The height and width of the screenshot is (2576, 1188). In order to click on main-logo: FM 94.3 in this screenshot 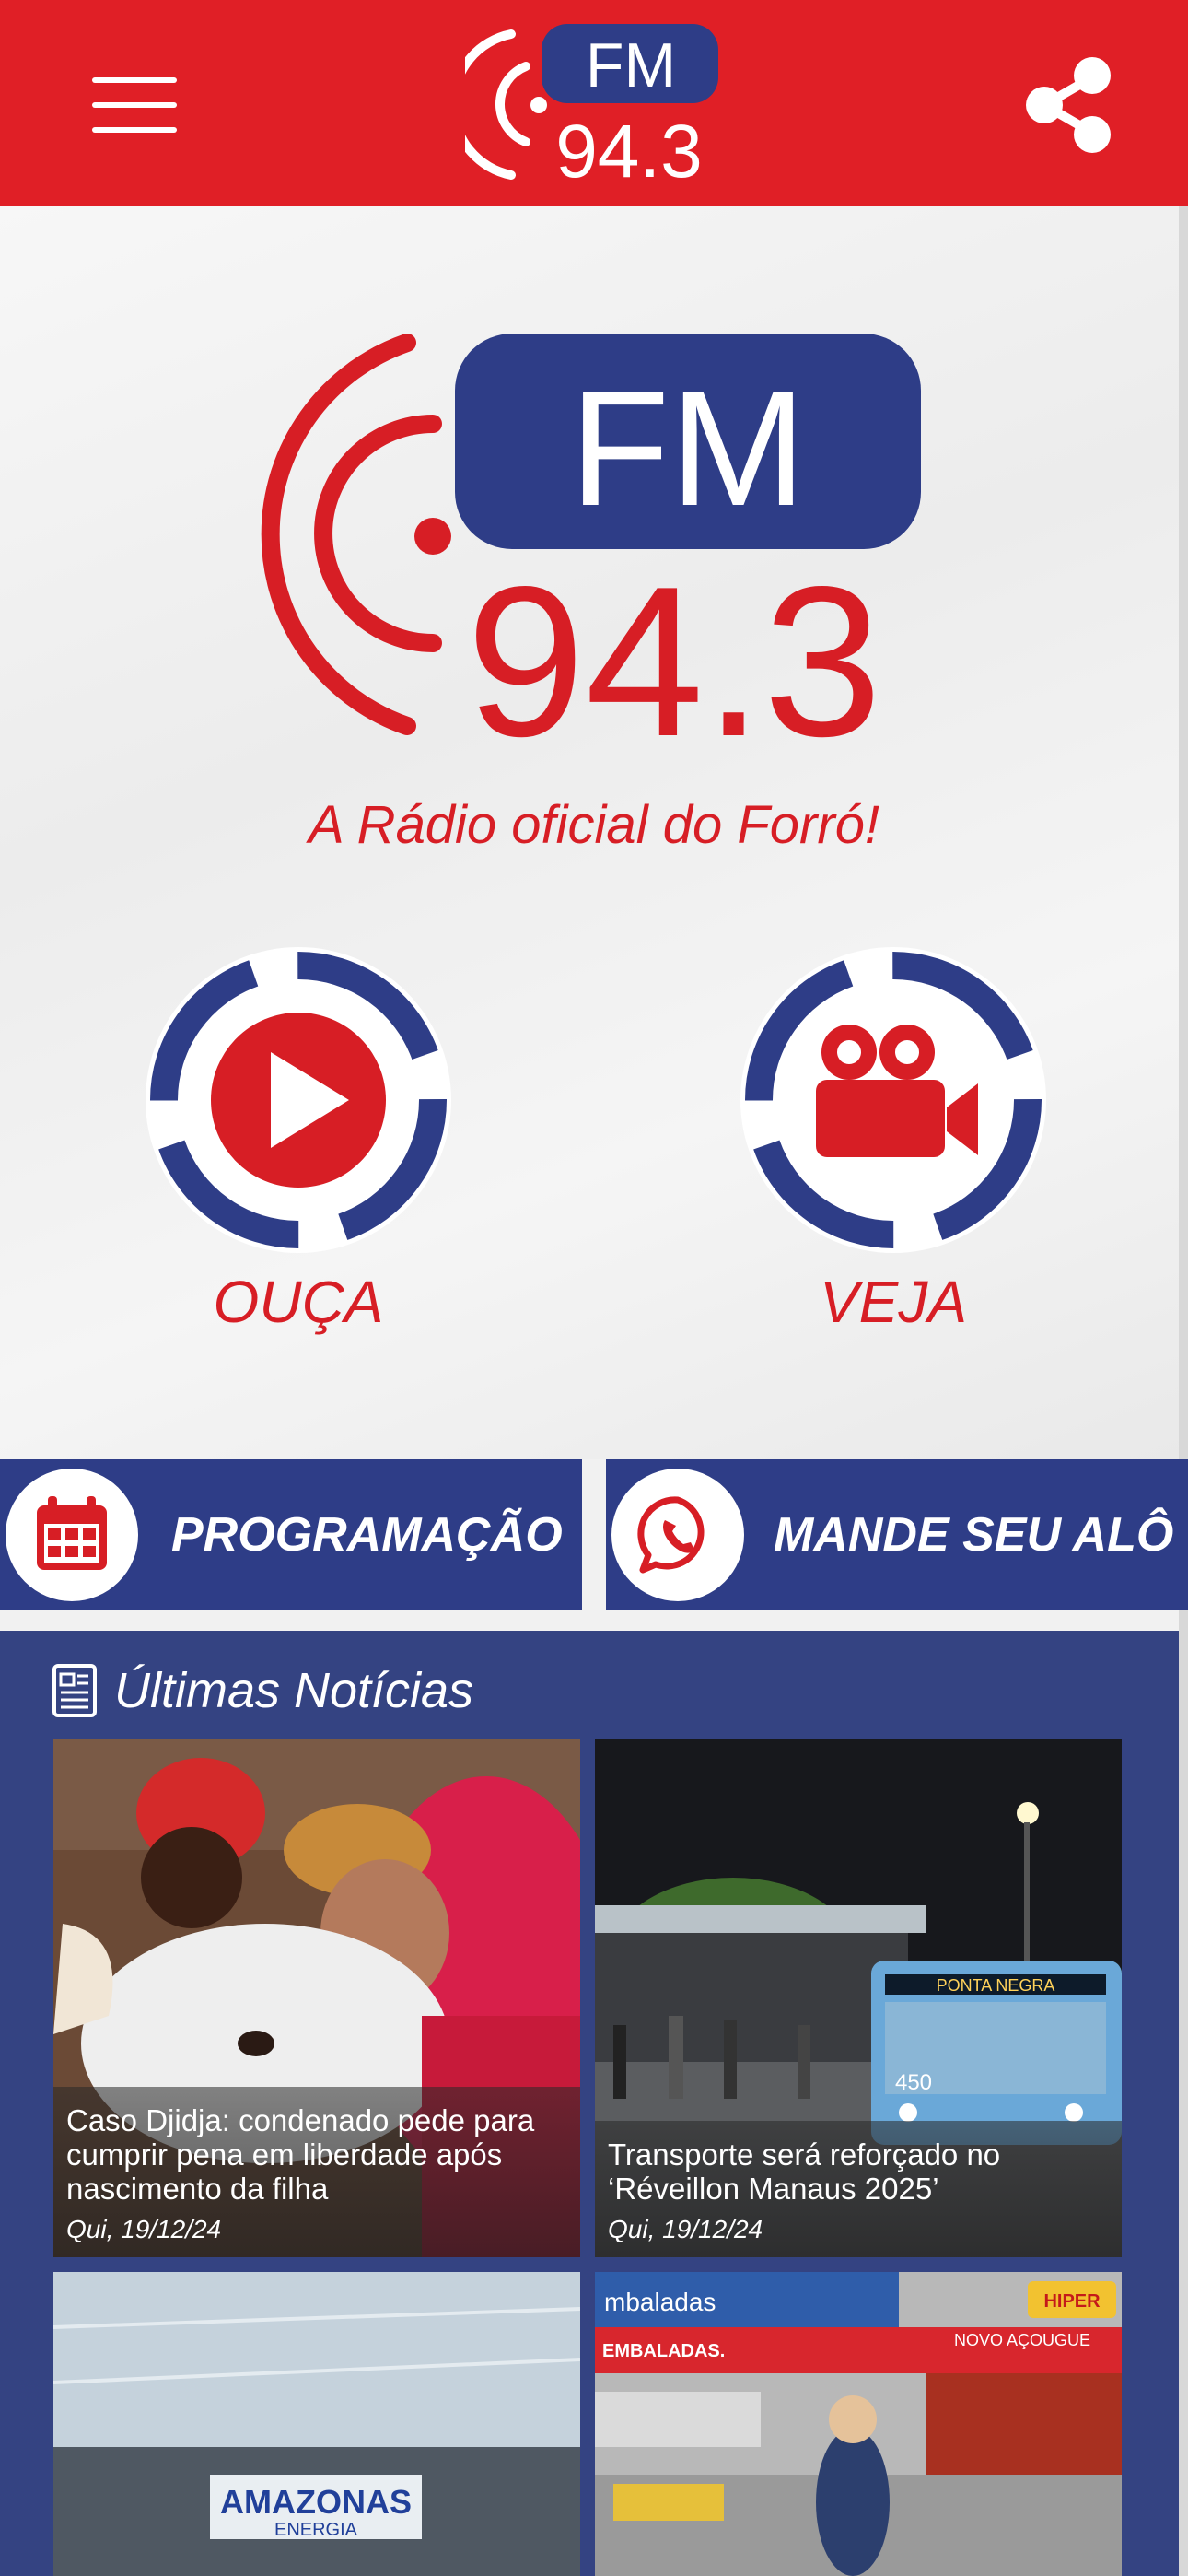, I will do `click(591, 544)`.